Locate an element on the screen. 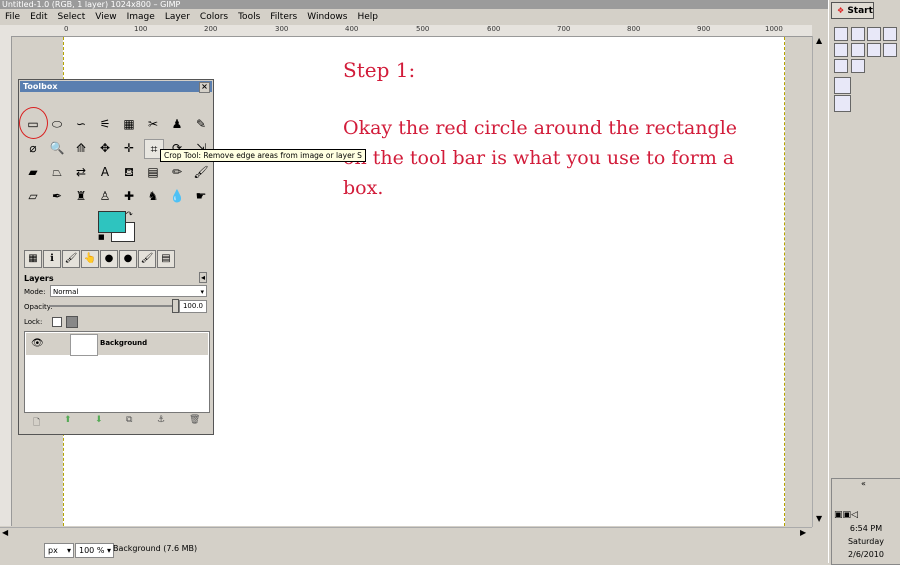 This screenshot has width=900, height=565. perspective-clone-icon: ♞ is located at coordinates (153, 196).